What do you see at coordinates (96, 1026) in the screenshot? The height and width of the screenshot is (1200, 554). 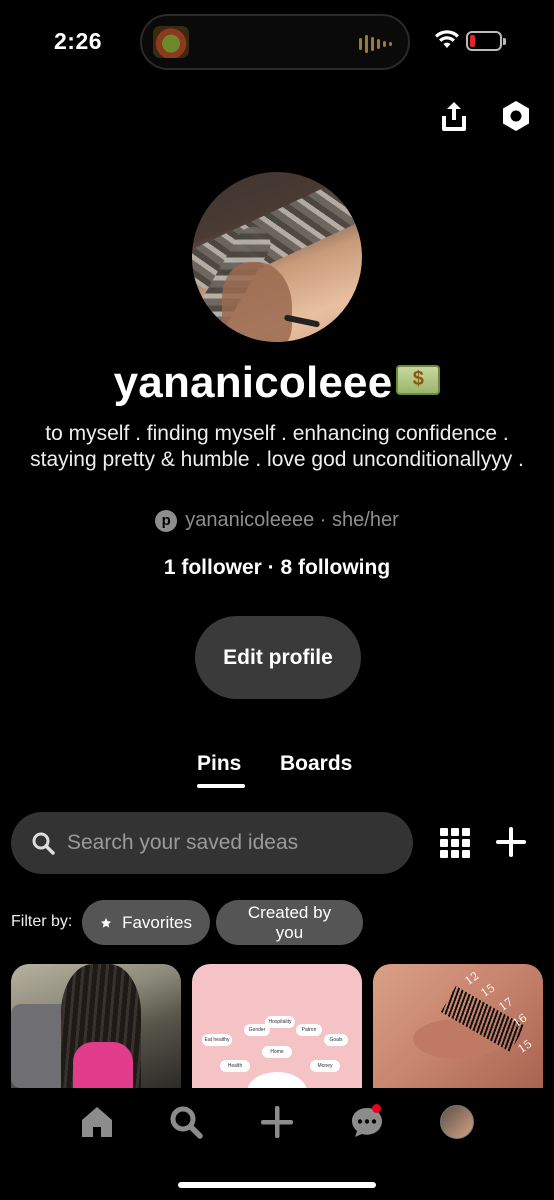 I see `pin-card` at bounding box center [96, 1026].